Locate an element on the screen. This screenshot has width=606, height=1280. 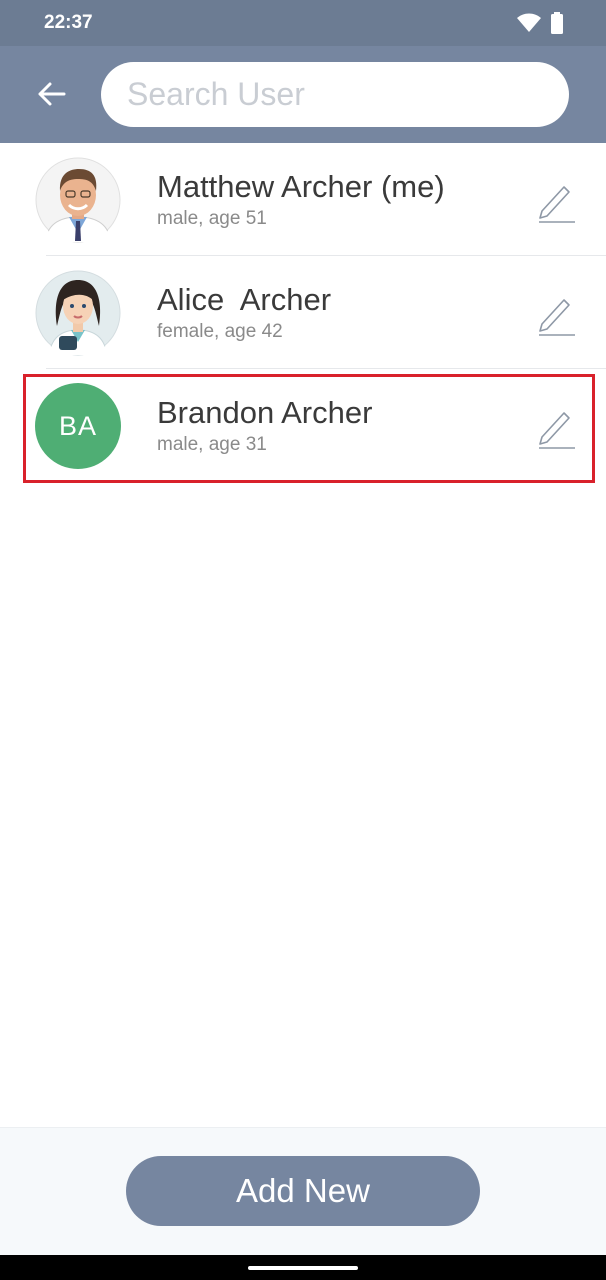
list-item: Matthew Archer (me) male, age 51 is located at coordinates (303, 199).